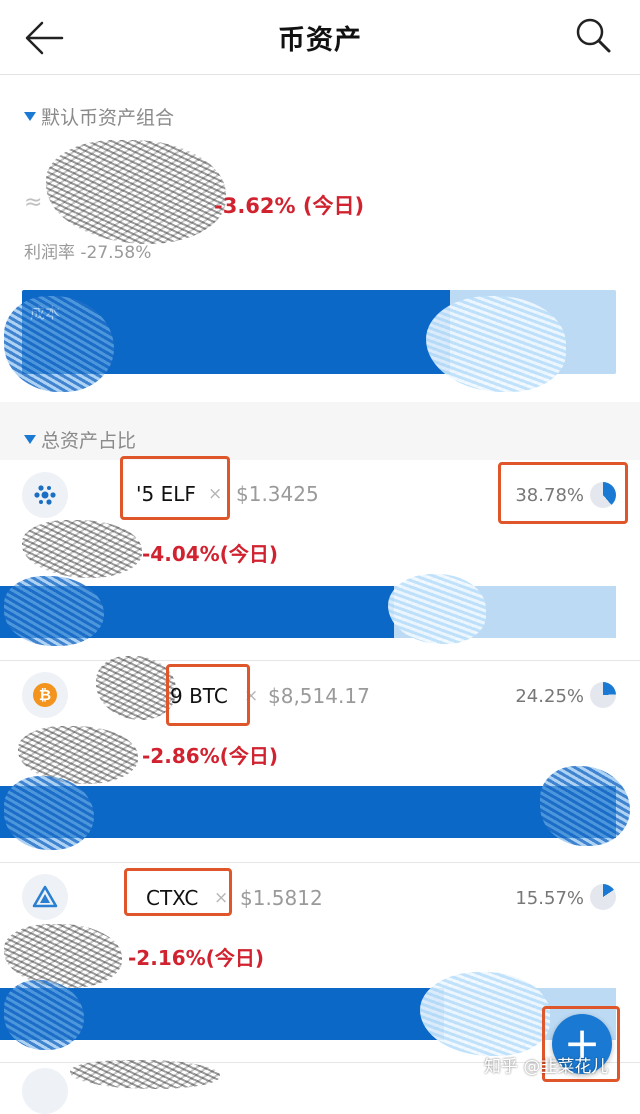 The image size is (640, 1114). Describe the element at coordinates (277, 494) in the screenshot. I see `asset-price: $1.3425` at that location.